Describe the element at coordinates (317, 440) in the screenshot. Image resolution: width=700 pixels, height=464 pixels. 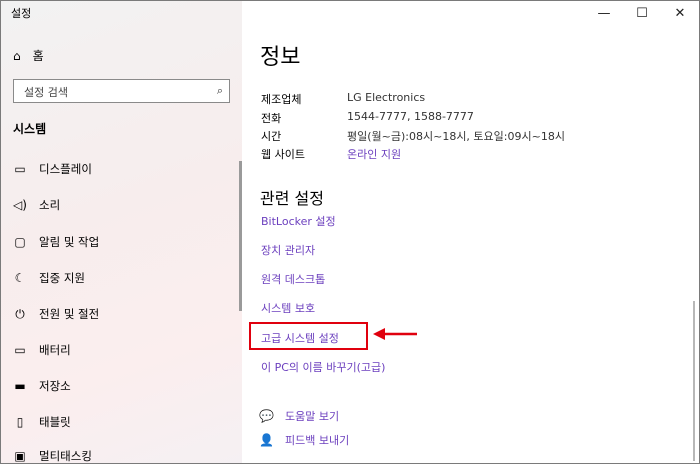
I see `feedback-label: 피드백 보내기` at that location.